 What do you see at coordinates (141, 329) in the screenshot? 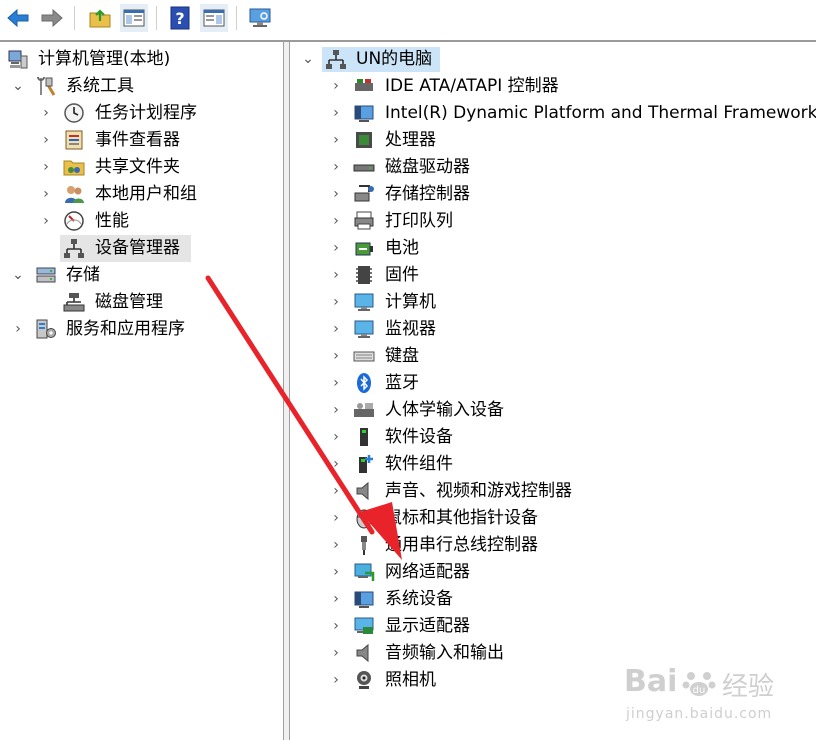
I see `tree-item-services-applications: › 服务和应用程序` at bounding box center [141, 329].